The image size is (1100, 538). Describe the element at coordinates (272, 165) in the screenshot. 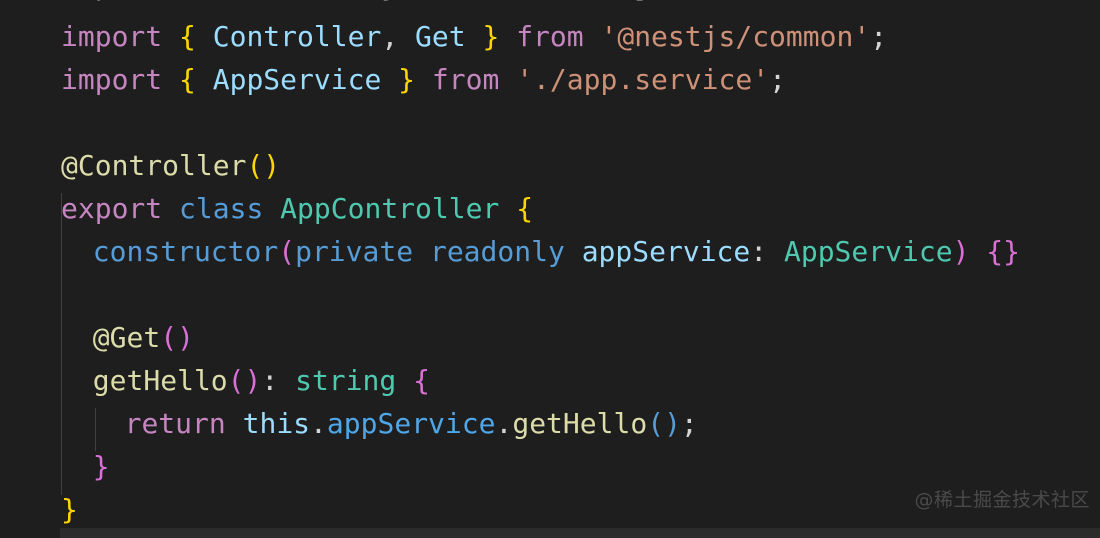

I see `code-token-br_yellow: )` at that location.